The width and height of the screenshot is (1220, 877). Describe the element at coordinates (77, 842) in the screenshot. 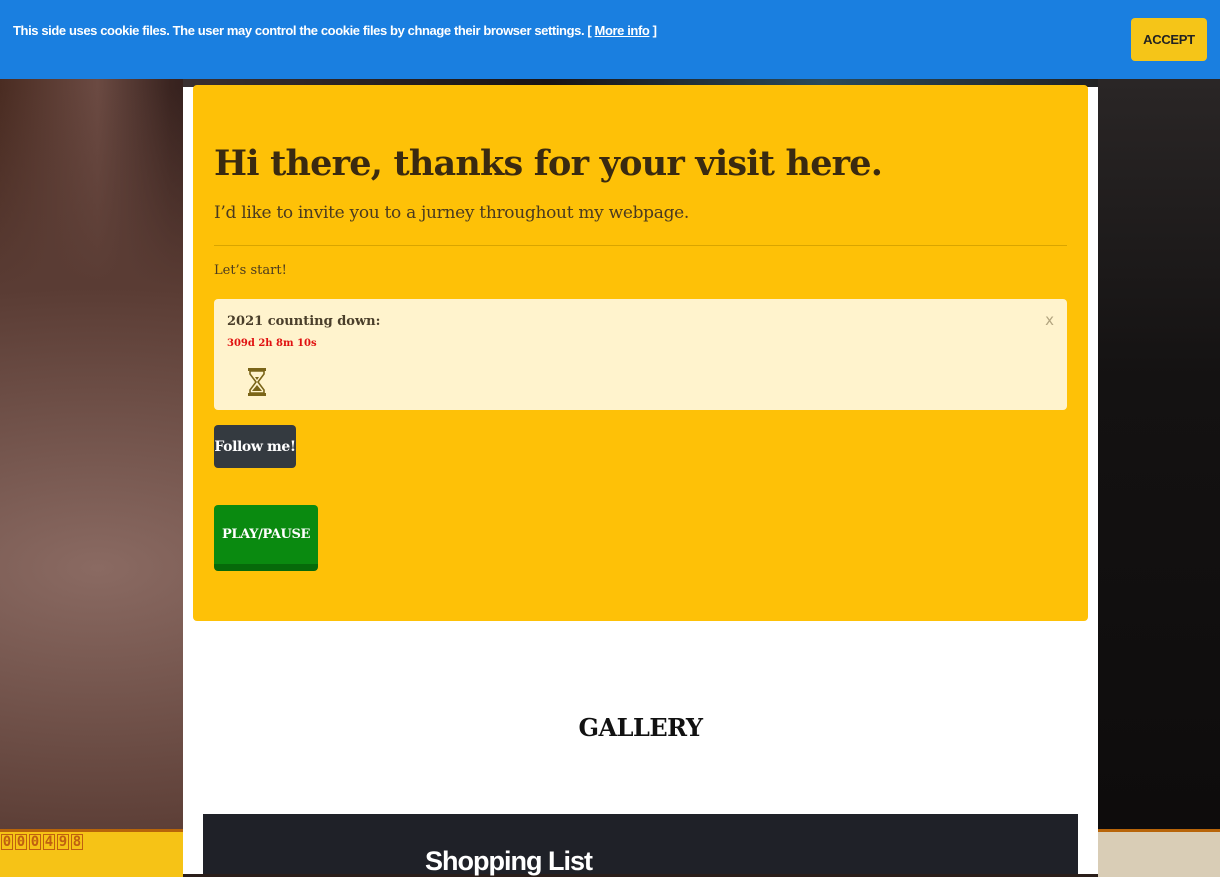

I see `counter-digit: 8` at that location.